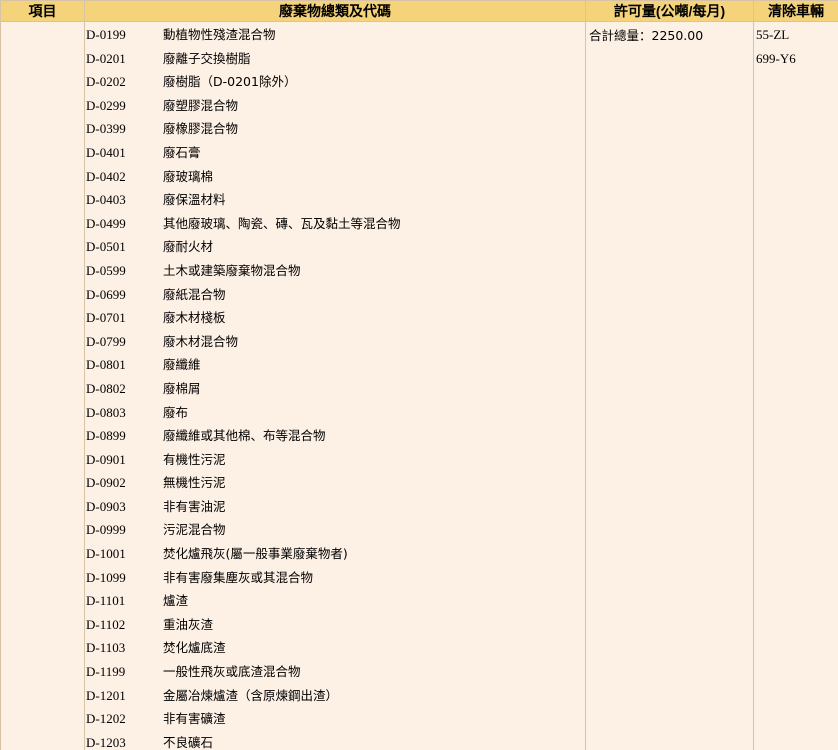 The height and width of the screenshot is (750, 838). What do you see at coordinates (244, 436) in the screenshot?
I see `waste-name: 廢纖維或其他棉、布等混合物` at bounding box center [244, 436].